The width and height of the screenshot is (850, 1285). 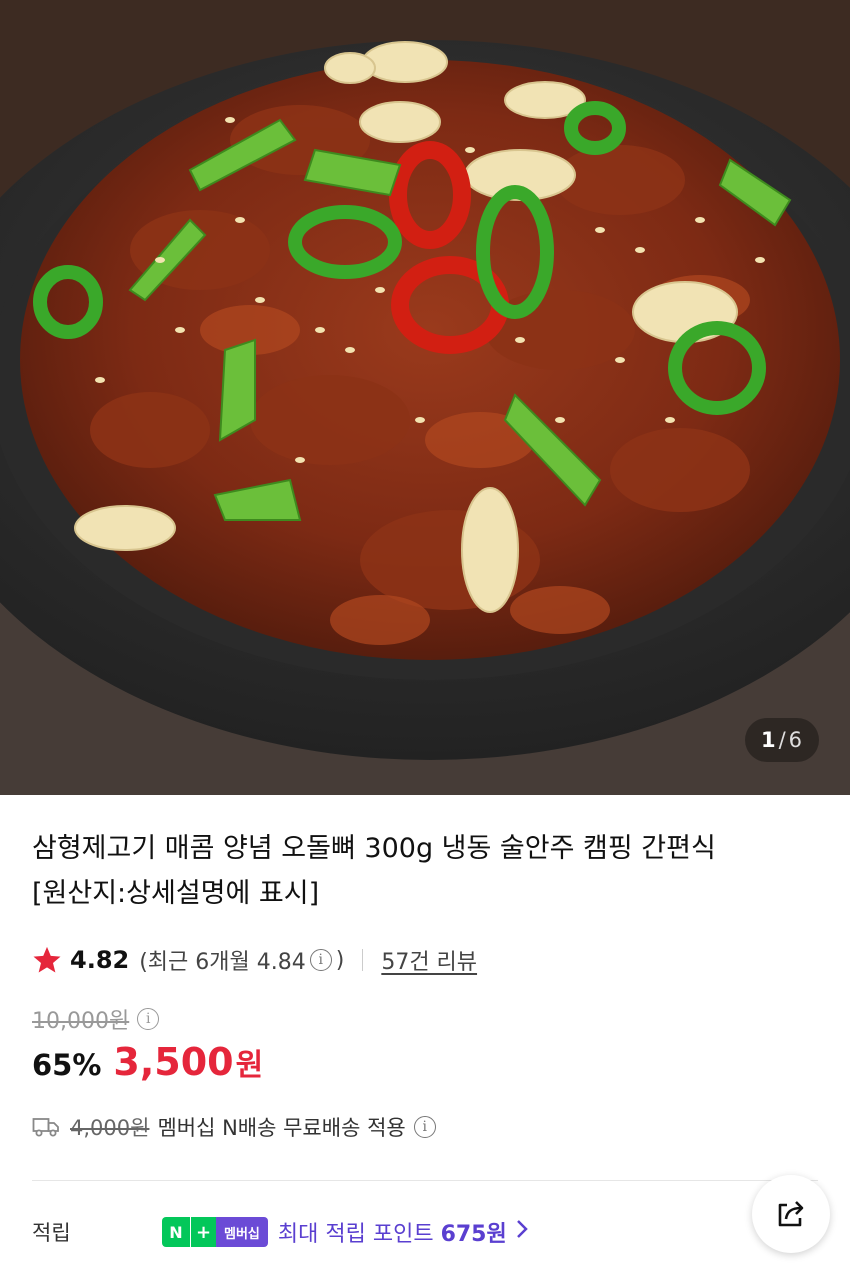 I want to click on share-icon, so click(x=791, y=1214).